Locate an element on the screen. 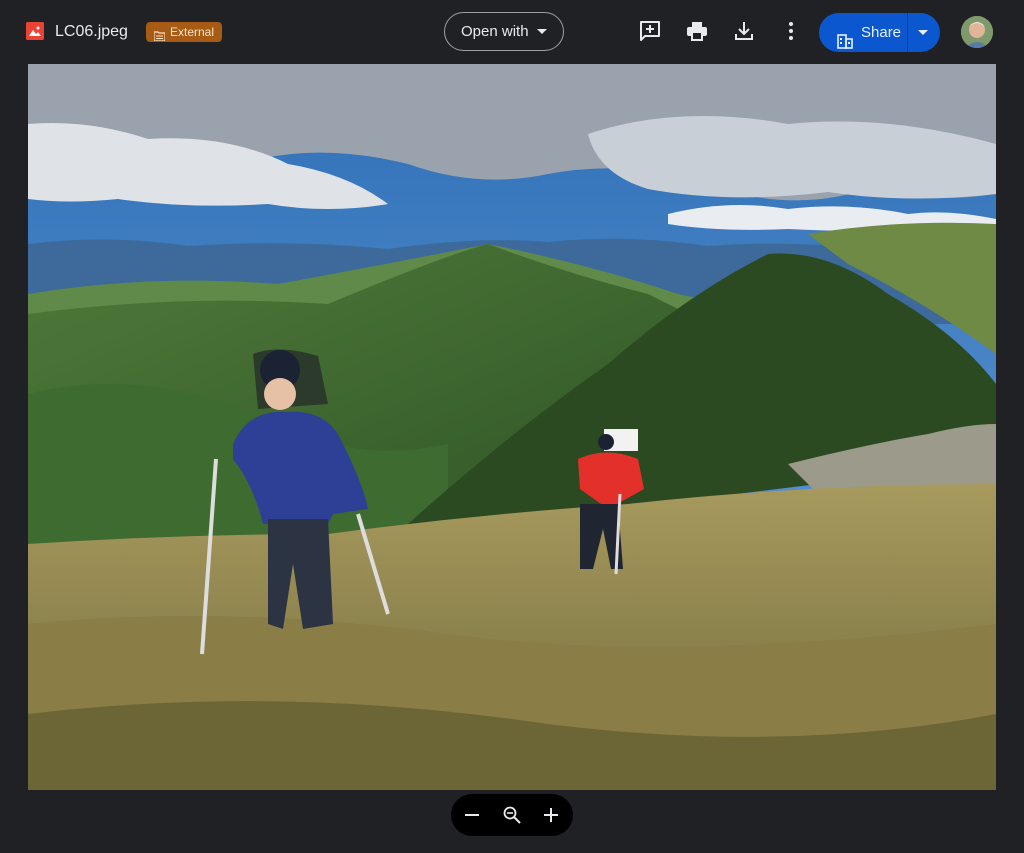 The height and width of the screenshot is (853, 1024). share-building-icon is located at coordinates (845, 38).